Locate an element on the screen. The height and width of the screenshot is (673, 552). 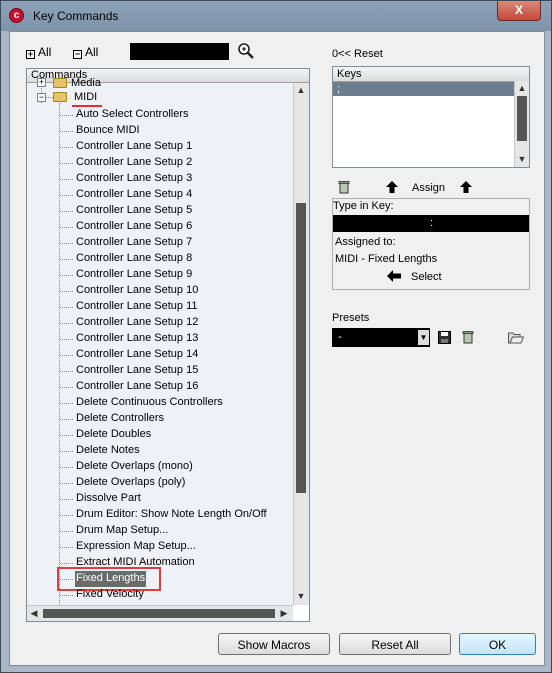
tree-item: Delete Overlaps (poly) is located at coordinates (130, 483).